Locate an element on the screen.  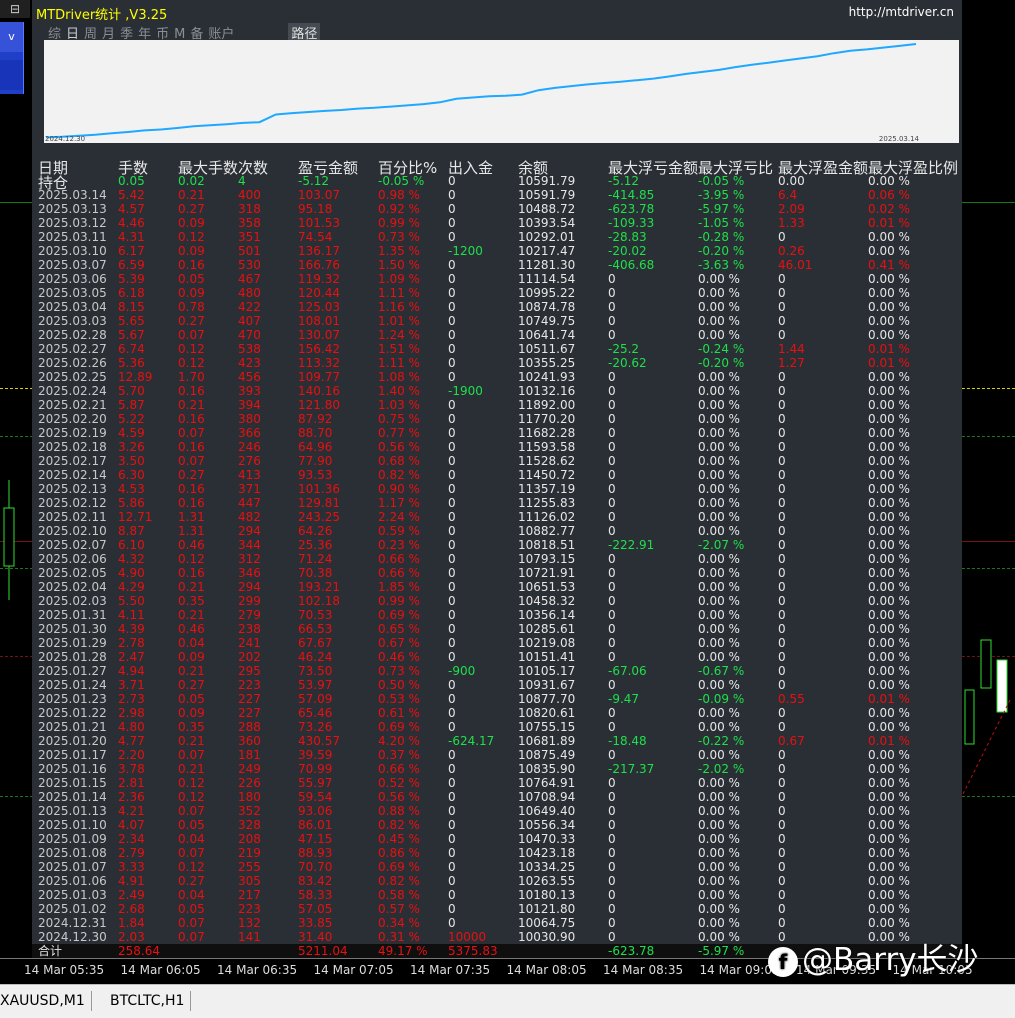
value-cell: 422 is located at coordinates (249, 307).